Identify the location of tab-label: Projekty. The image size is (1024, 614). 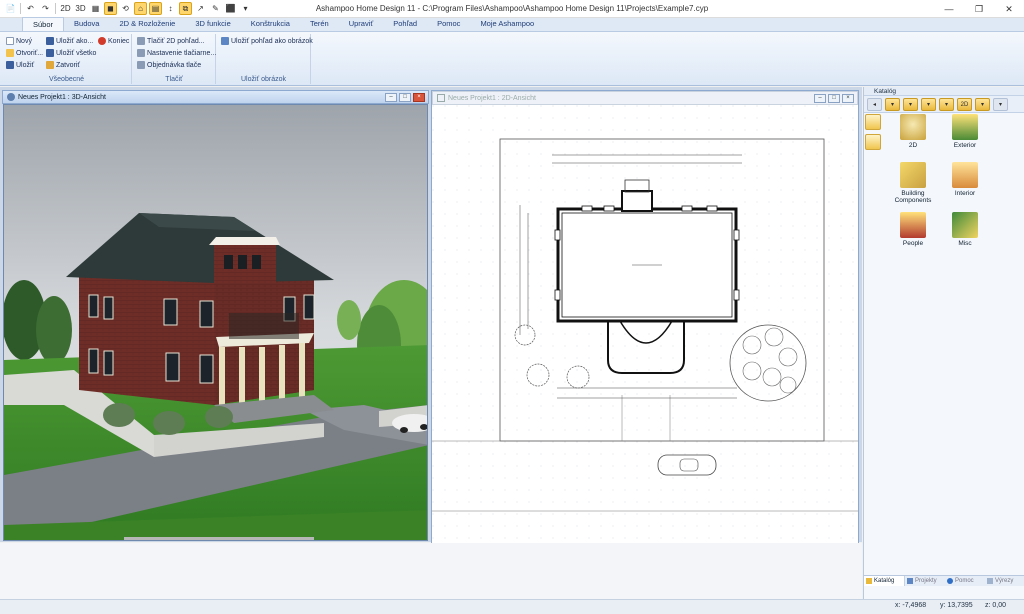
(926, 580).